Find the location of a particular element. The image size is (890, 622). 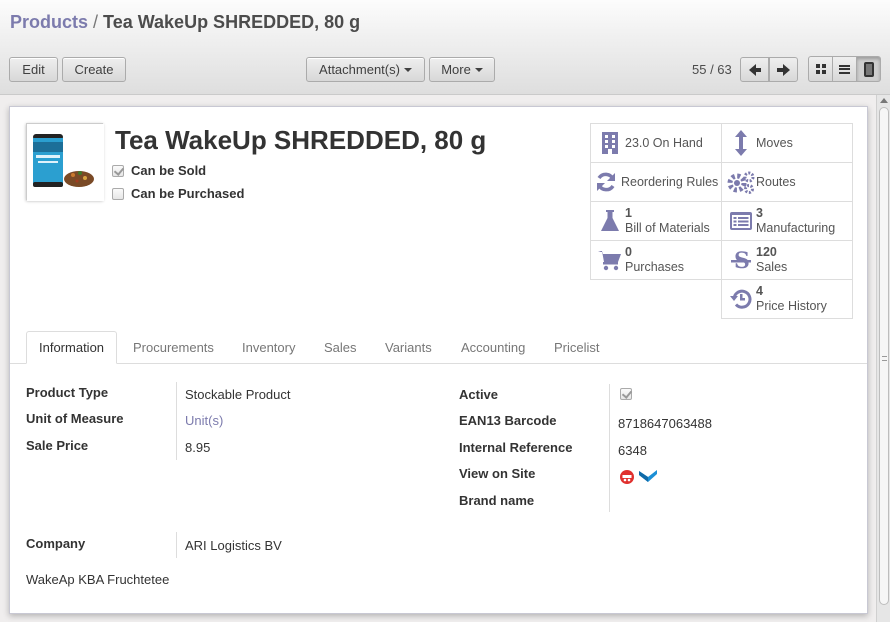

scroll-grip-icon is located at coordinates (884, 358).